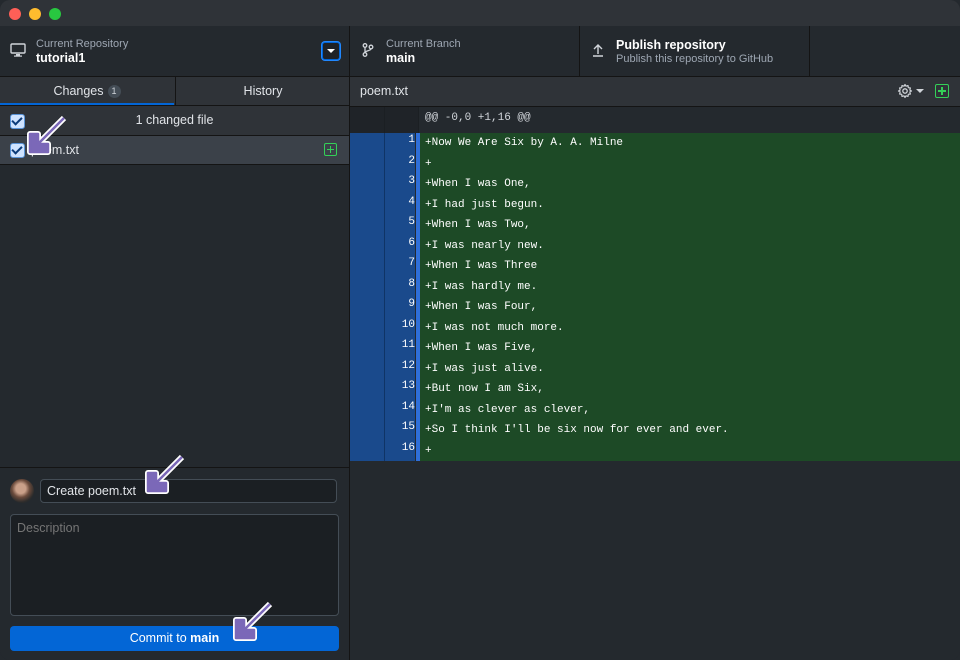 The width and height of the screenshot is (960, 660). What do you see at coordinates (480, 13) in the screenshot?
I see `title-bar` at bounding box center [480, 13].